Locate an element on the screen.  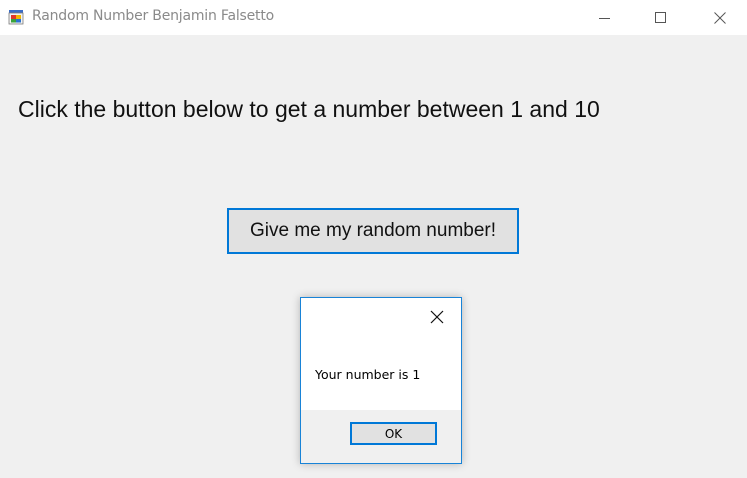
random-number-button: Give me my random number! is located at coordinates (373, 231).